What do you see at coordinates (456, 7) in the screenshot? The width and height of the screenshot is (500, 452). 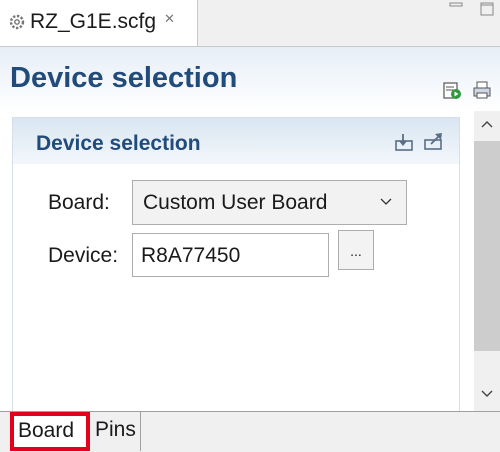 I see `minimize-icon` at bounding box center [456, 7].